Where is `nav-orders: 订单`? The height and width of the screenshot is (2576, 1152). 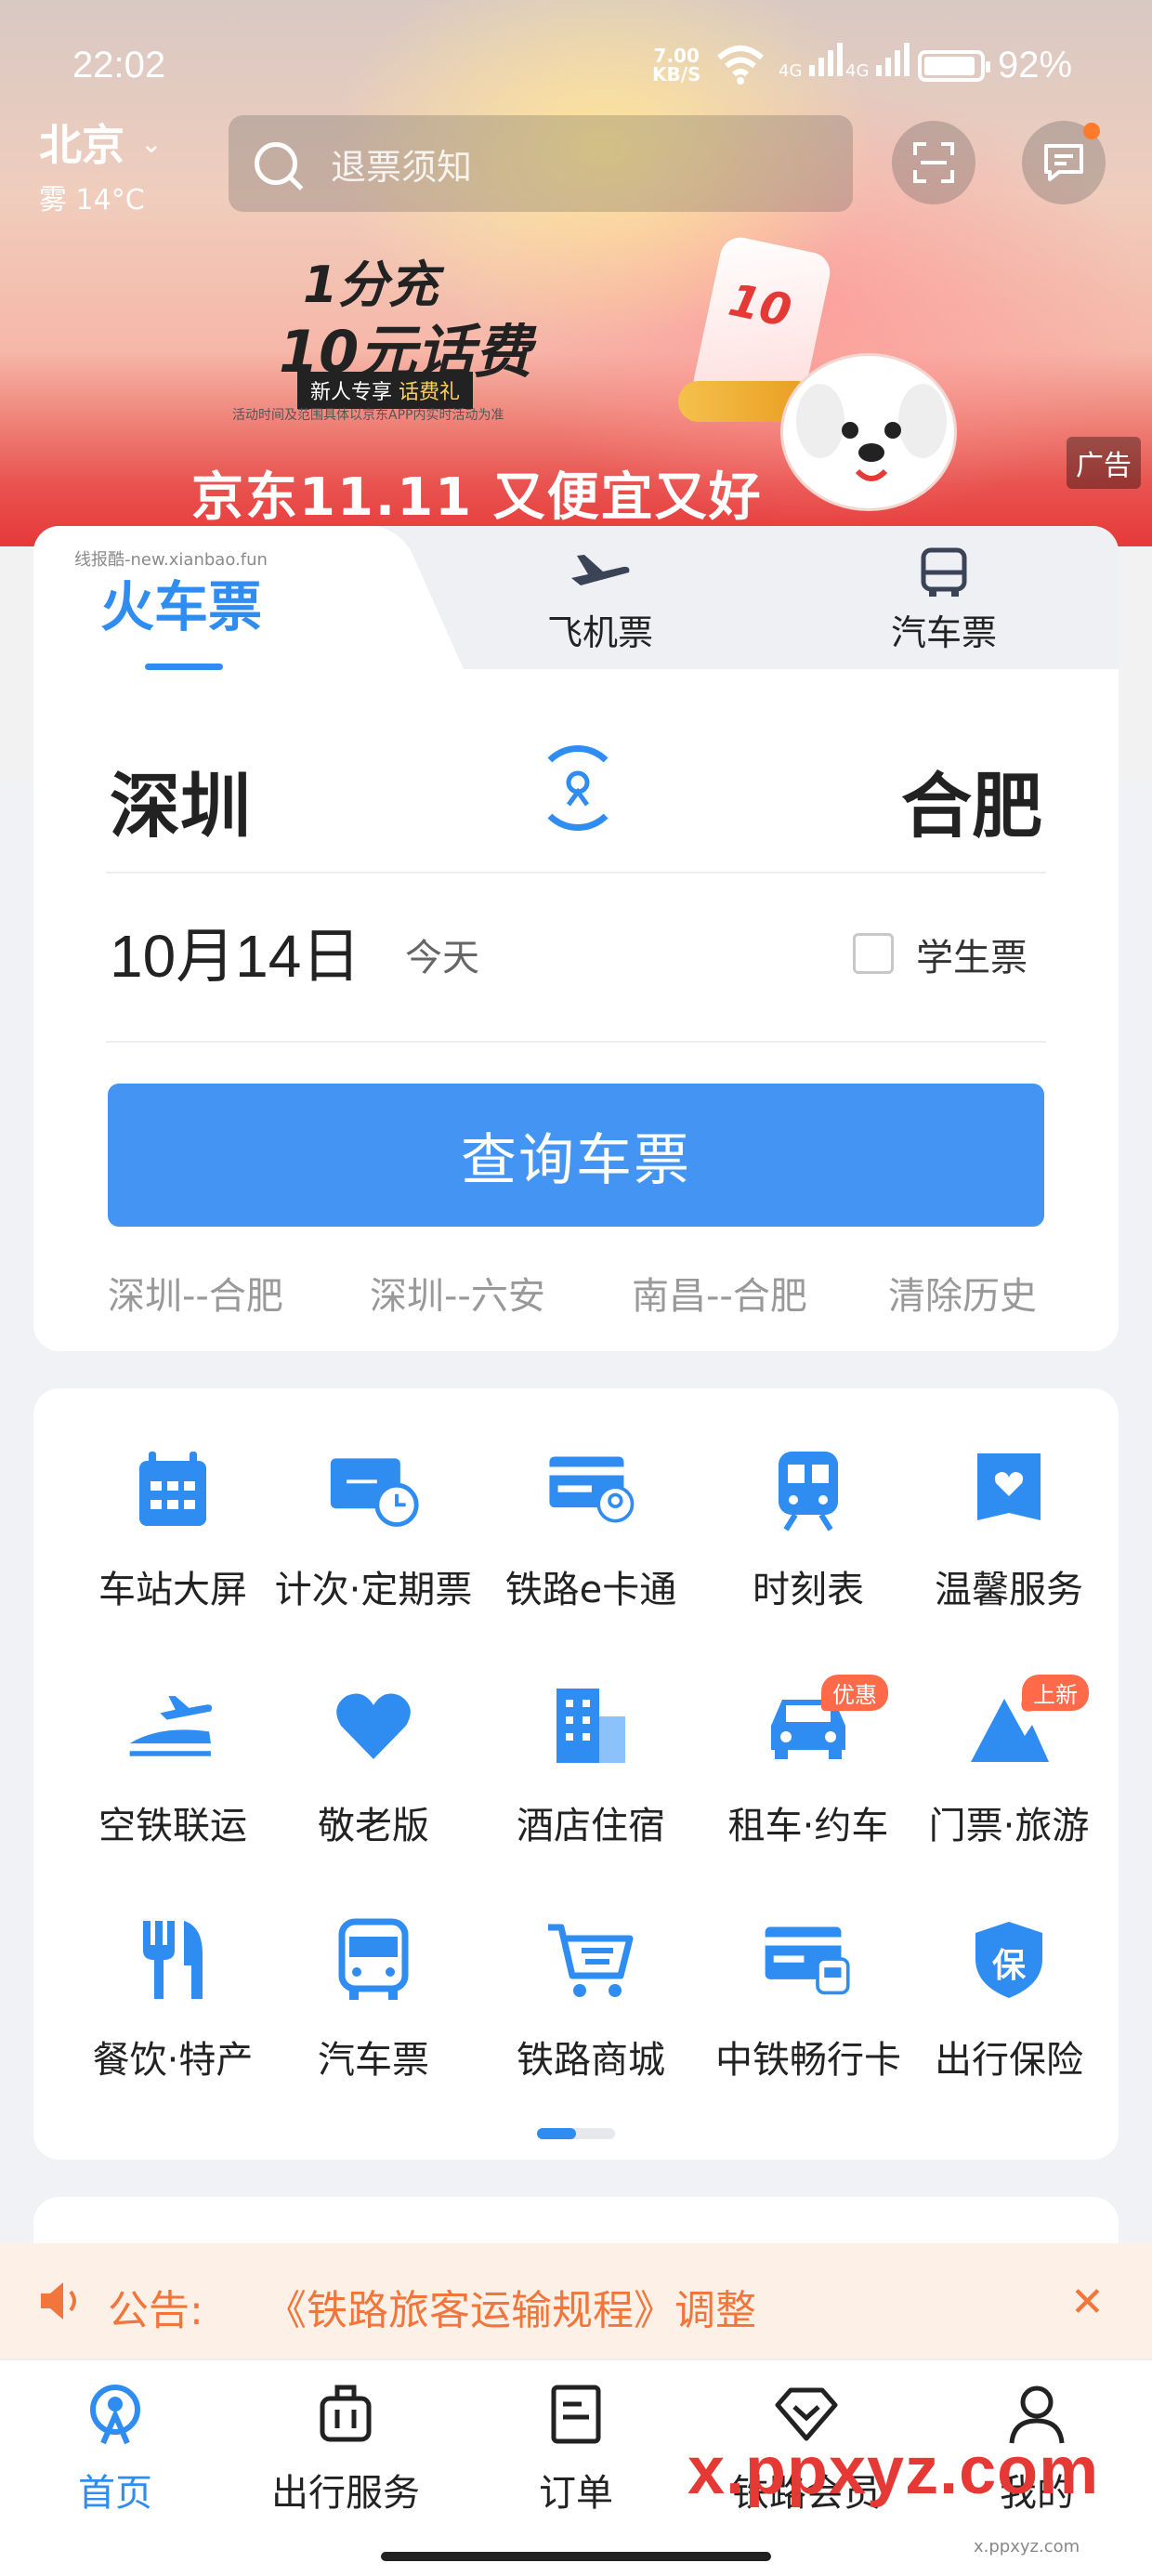 nav-orders: 订单 is located at coordinates (576, 2448).